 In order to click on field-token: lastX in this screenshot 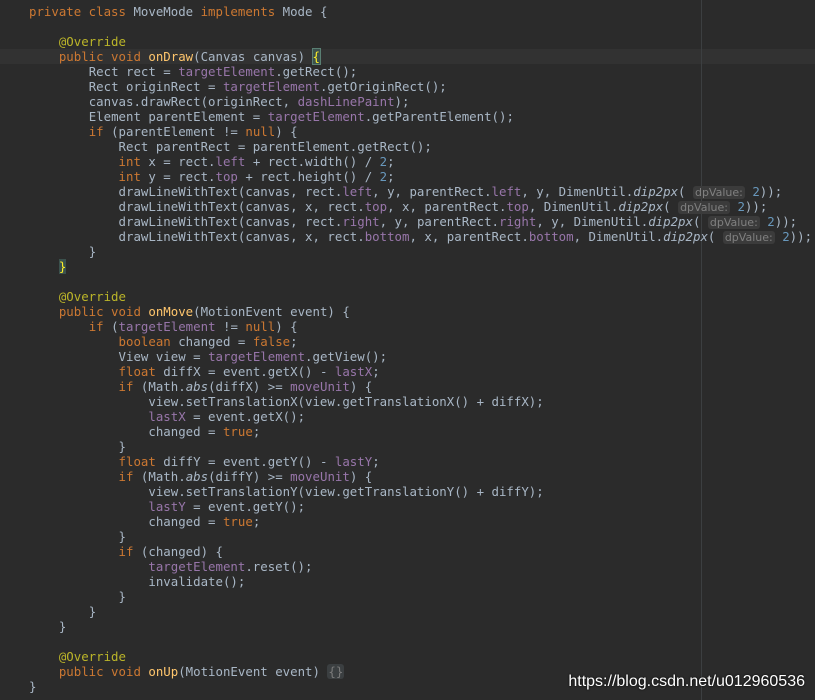, I will do `click(167, 416)`.